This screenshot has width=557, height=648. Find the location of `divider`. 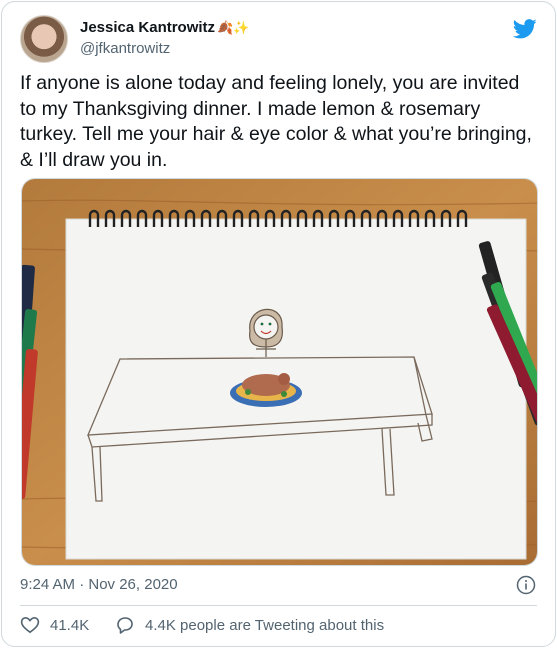

divider is located at coordinates (278, 605).